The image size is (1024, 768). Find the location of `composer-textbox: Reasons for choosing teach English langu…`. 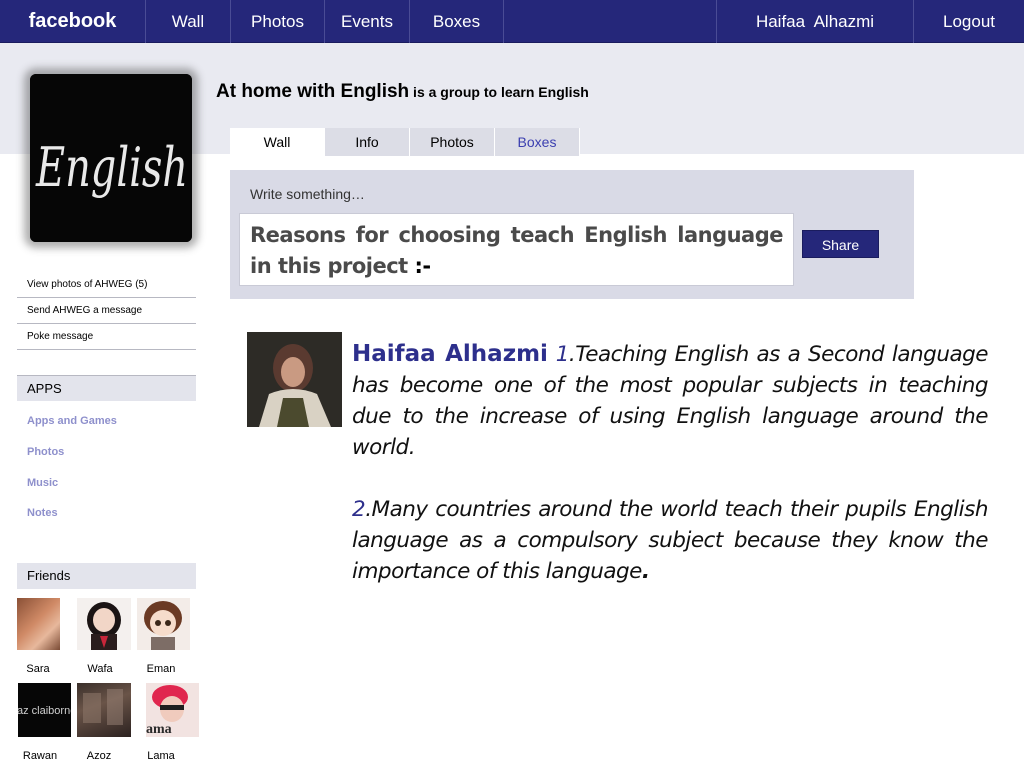

composer-textbox: Reasons for choosing teach English langu… is located at coordinates (516, 249).